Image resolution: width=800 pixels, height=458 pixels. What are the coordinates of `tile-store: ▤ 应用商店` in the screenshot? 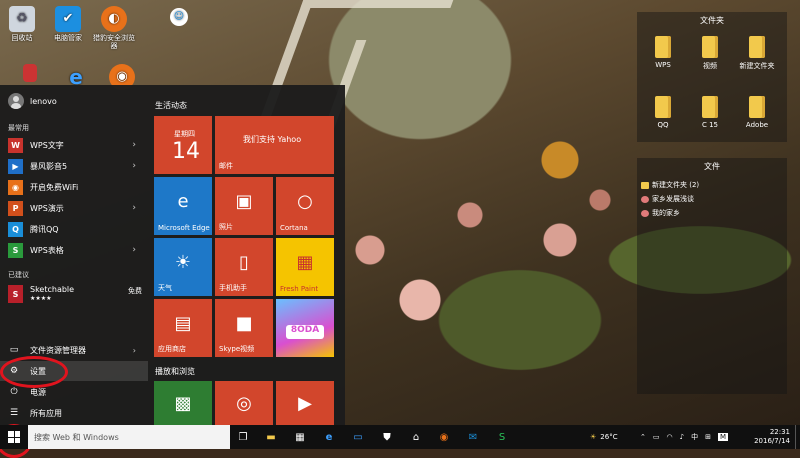 It's located at (183, 328).